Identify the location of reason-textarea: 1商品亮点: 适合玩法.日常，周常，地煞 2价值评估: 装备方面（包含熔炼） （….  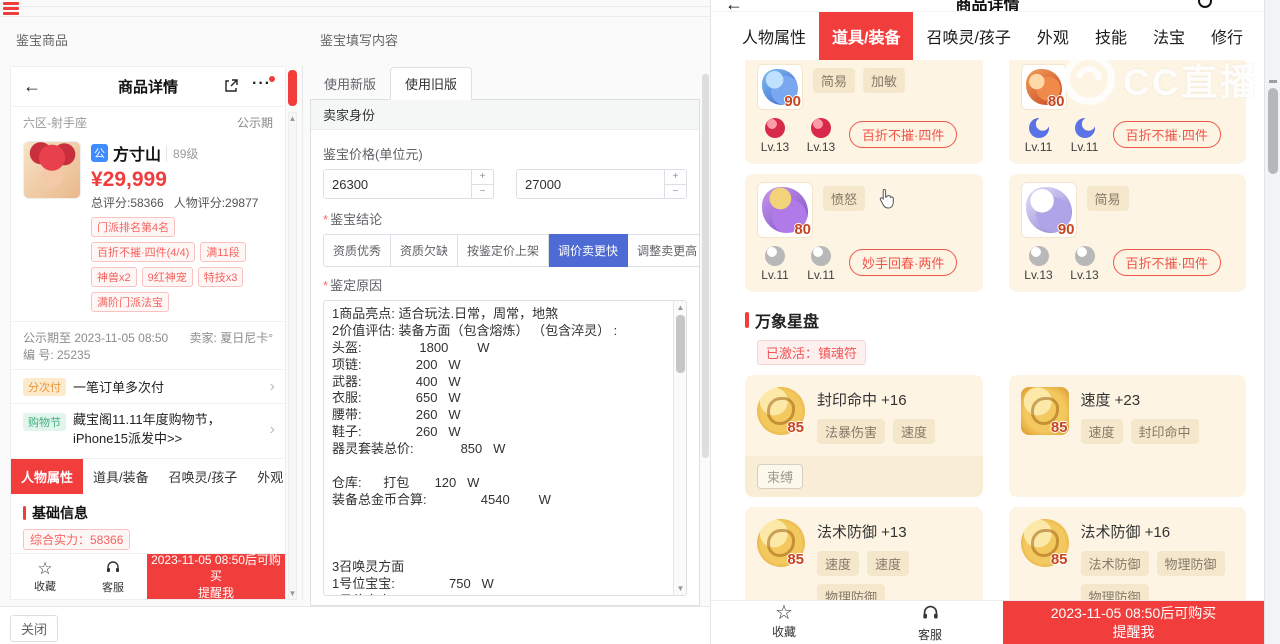
(498, 448).